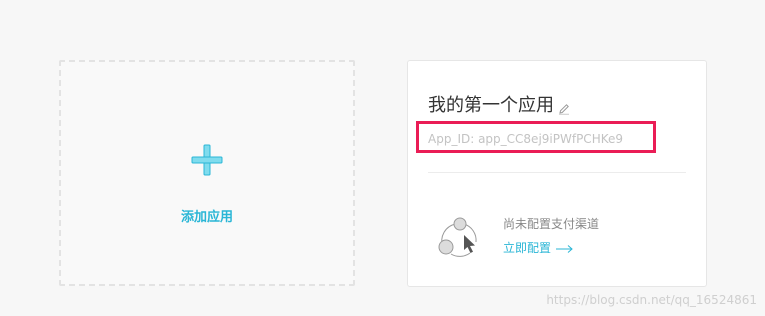  I want to click on card-divider, so click(557, 172).